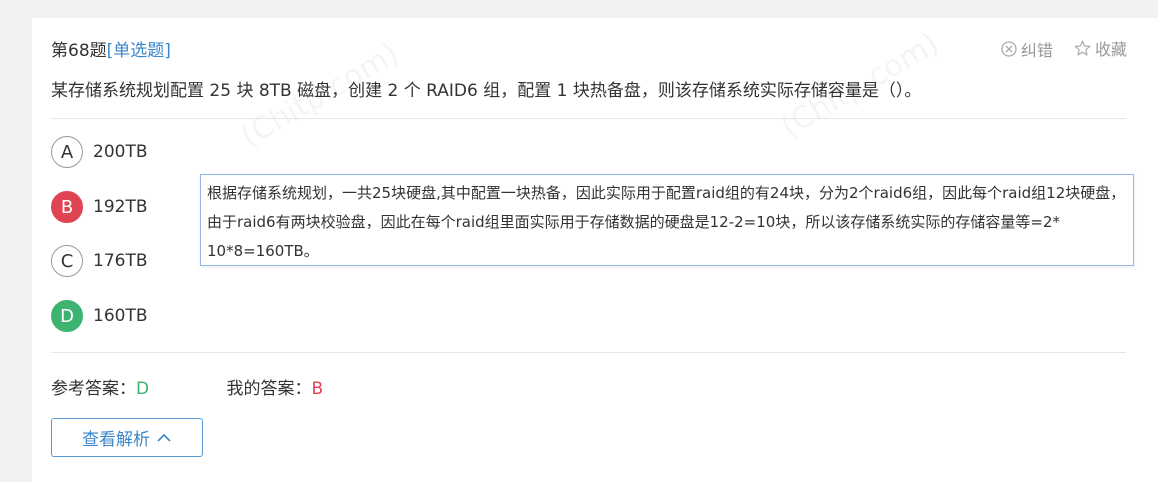 Image resolution: width=1158 pixels, height=482 pixels. What do you see at coordinates (1009, 48) in the screenshot?
I see `close-circle-icon` at bounding box center [1009, 48].